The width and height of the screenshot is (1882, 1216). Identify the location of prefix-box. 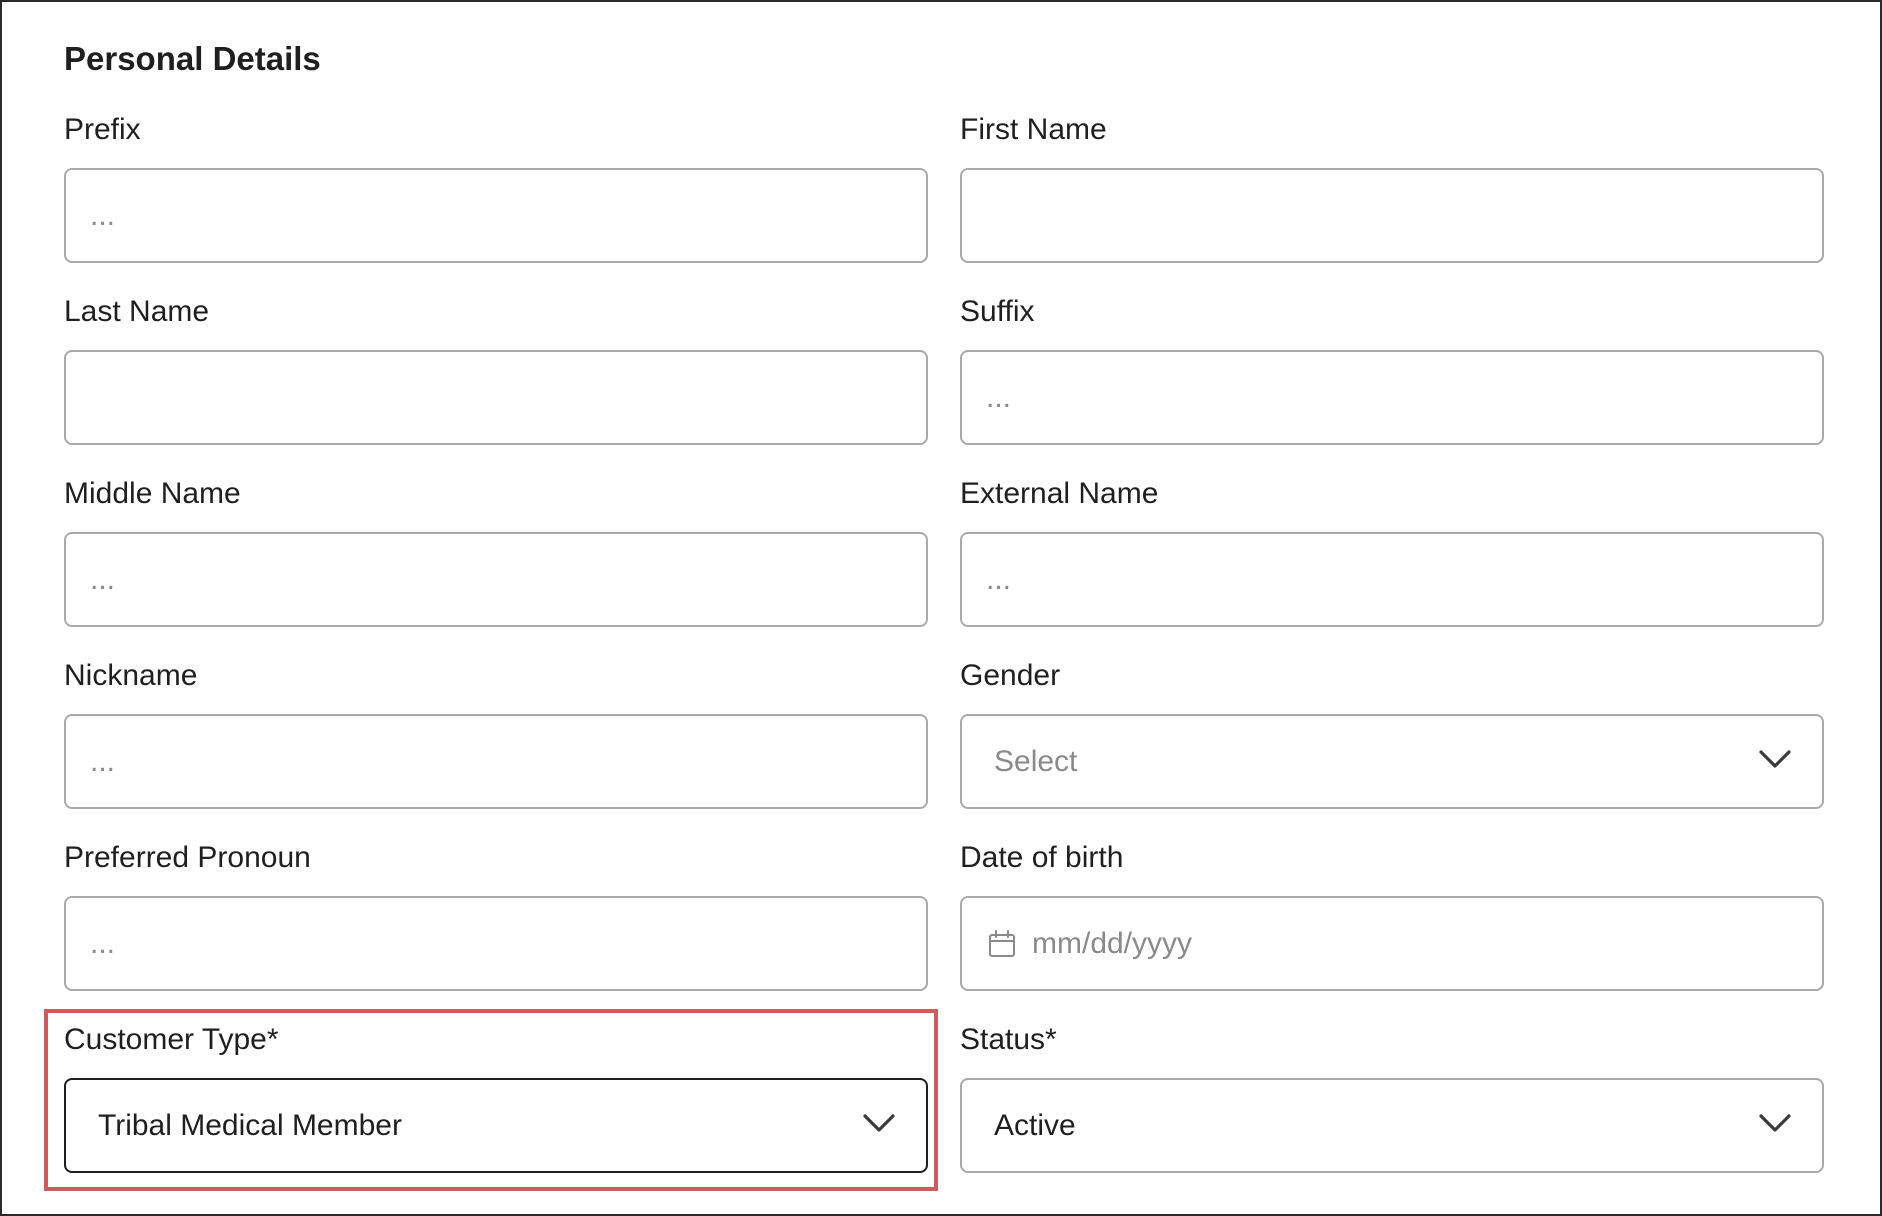
(496, 215).